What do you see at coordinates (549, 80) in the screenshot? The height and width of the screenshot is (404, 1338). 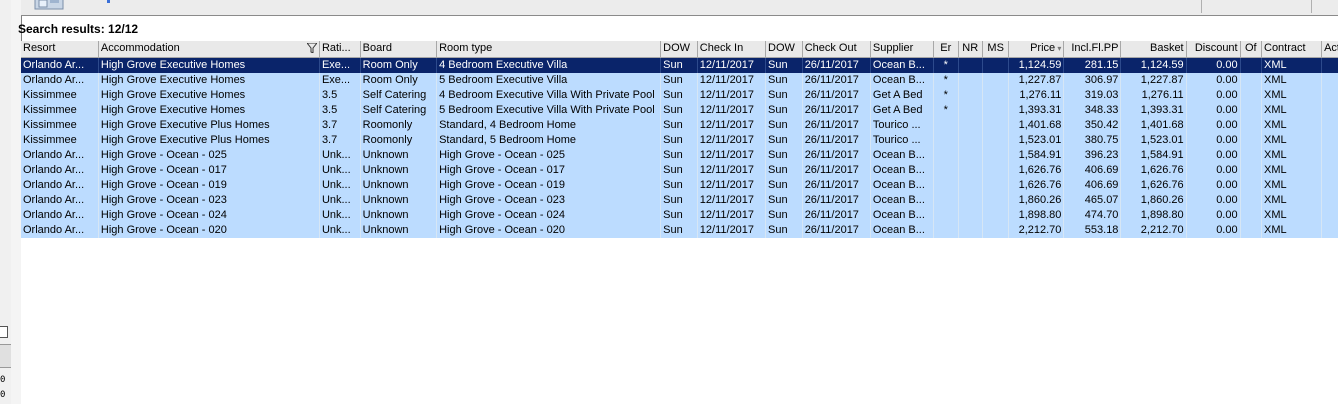 I see `cell-room-type: 5 Bedroom Executive Villa` at bounding box center [549, 80].